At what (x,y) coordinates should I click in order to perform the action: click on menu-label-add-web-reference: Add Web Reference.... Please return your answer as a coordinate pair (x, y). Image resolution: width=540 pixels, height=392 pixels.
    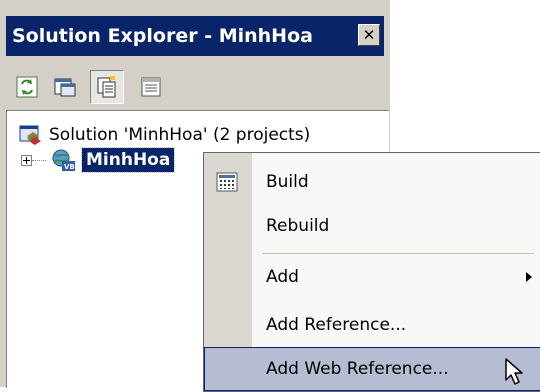
    Looking at the image, I should click on (357, 369).